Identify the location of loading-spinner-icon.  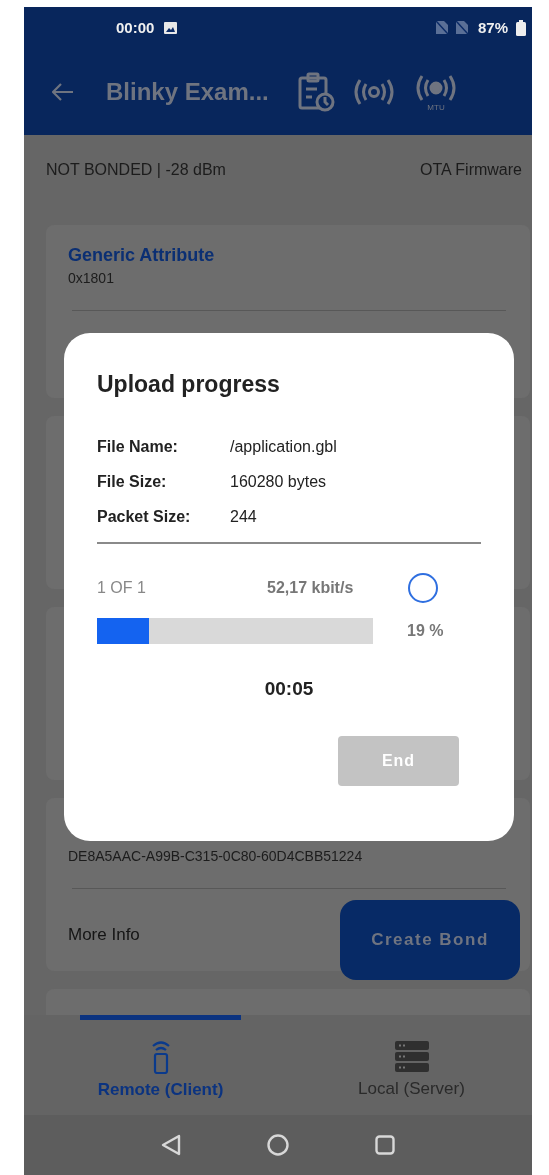
(423, 588).